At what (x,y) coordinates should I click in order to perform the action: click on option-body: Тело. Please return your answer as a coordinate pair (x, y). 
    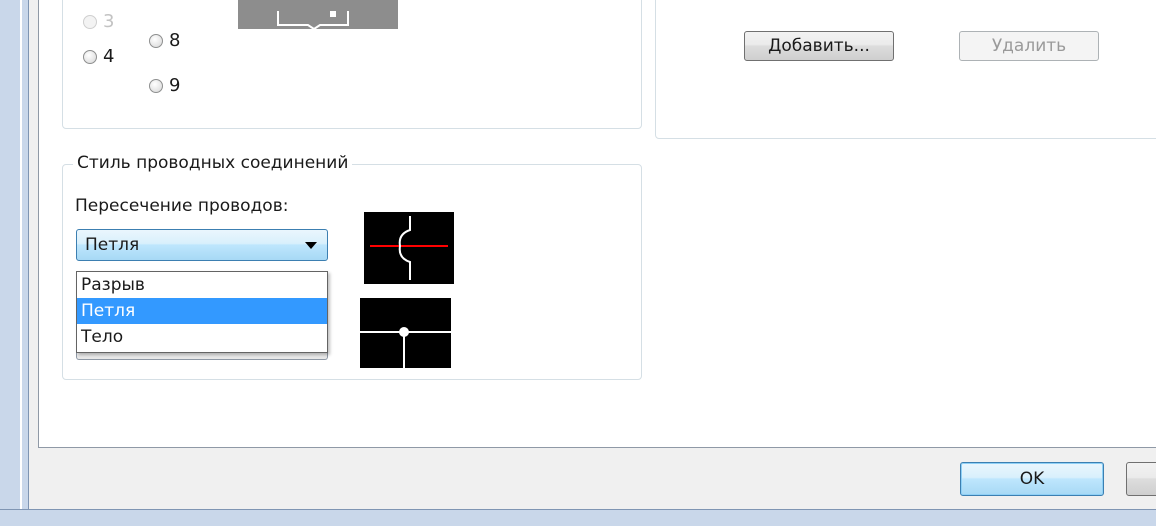
    Looking at the image, I should click on (202, 337).